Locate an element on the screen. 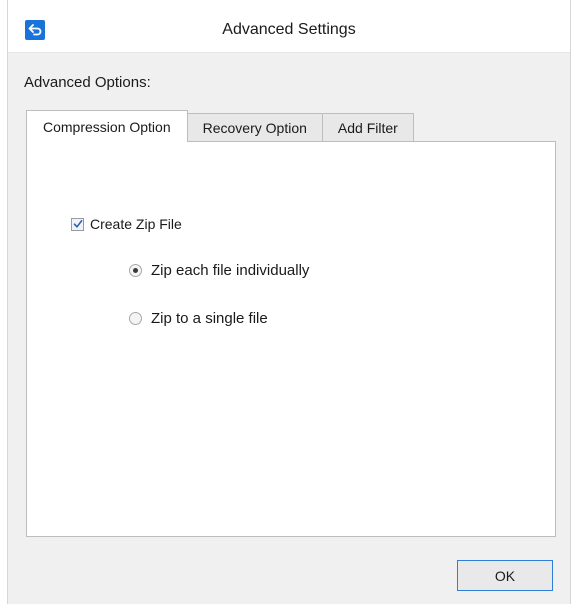 This screenshot has height=604, width=573. checkbox-checked-icon is located at coordinates (77, 224).